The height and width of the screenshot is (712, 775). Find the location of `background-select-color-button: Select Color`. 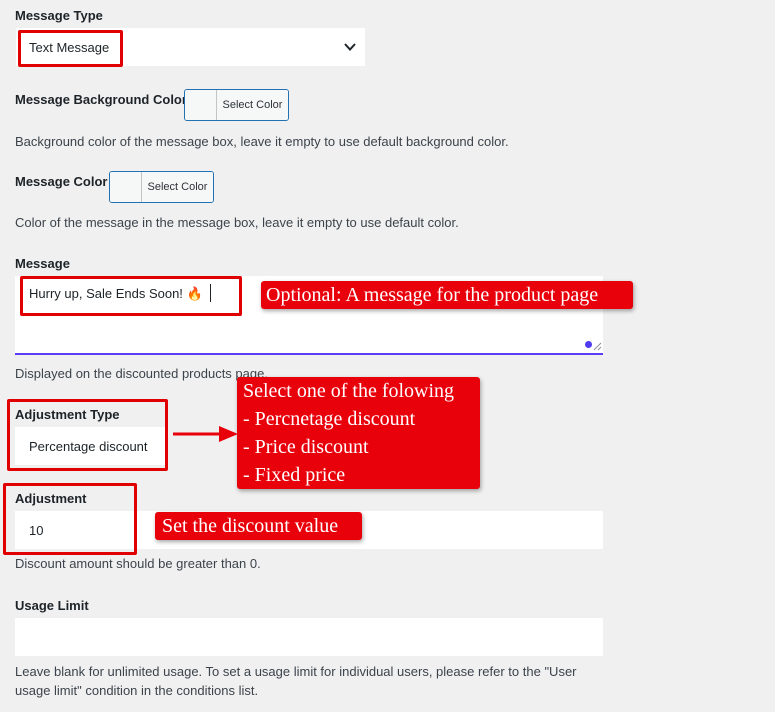

background-select-color-button: Select Color is located at coordinates (252, 105).